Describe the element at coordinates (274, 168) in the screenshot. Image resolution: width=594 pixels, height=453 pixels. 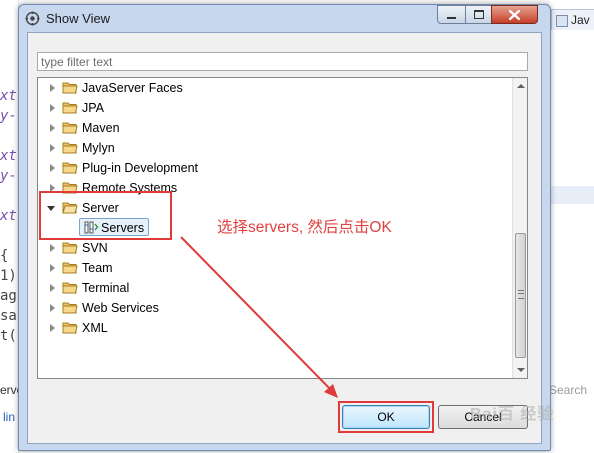
I see `tree-item-plug-in-development: Plug-in Development` at that location.